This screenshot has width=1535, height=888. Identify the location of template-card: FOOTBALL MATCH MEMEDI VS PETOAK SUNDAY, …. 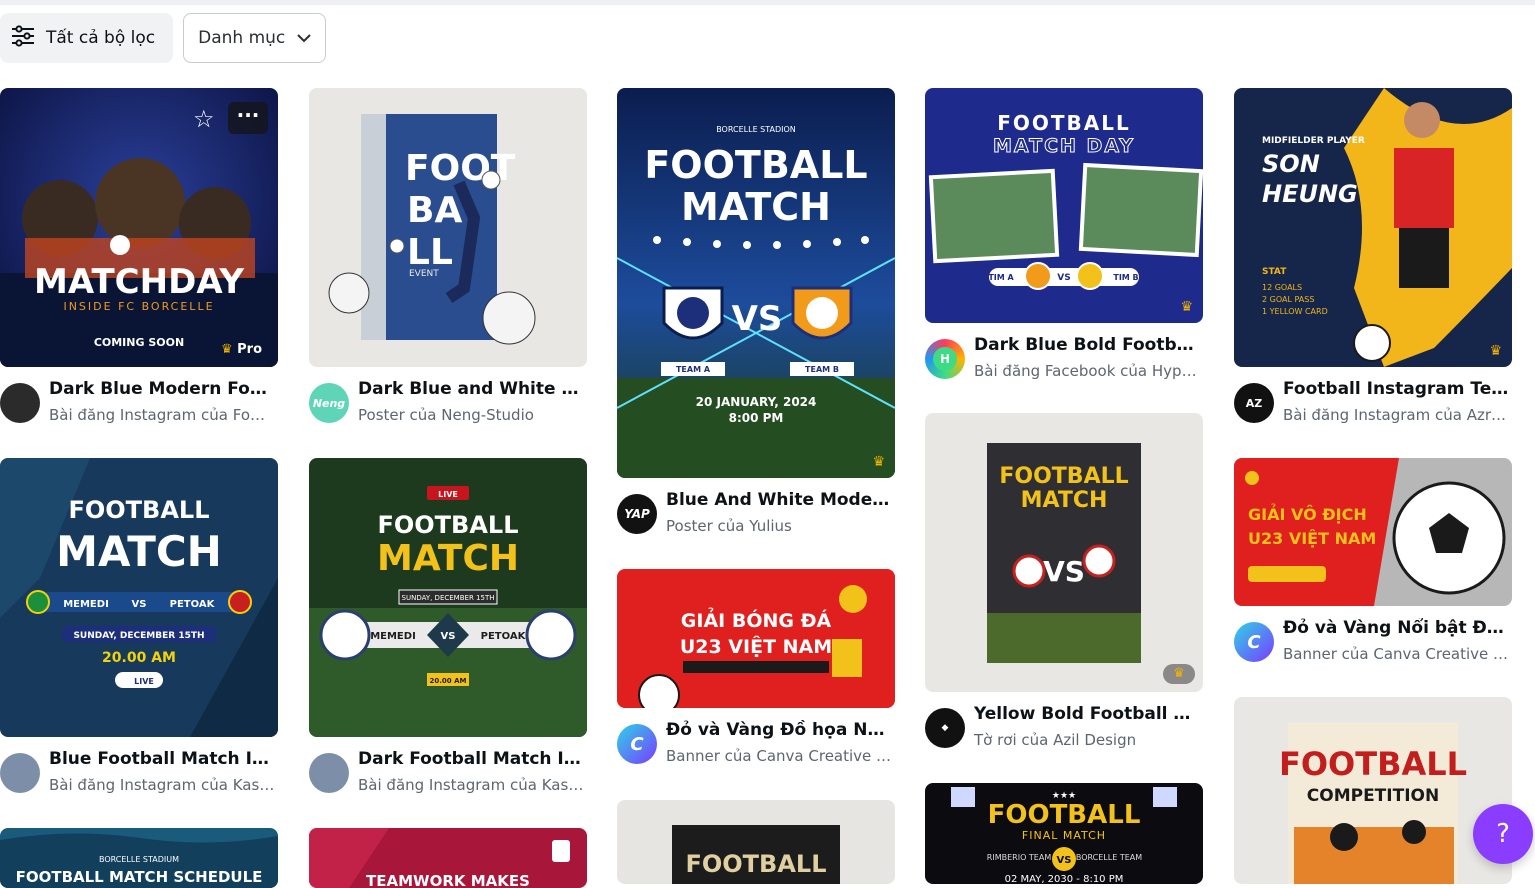
(139, 632).